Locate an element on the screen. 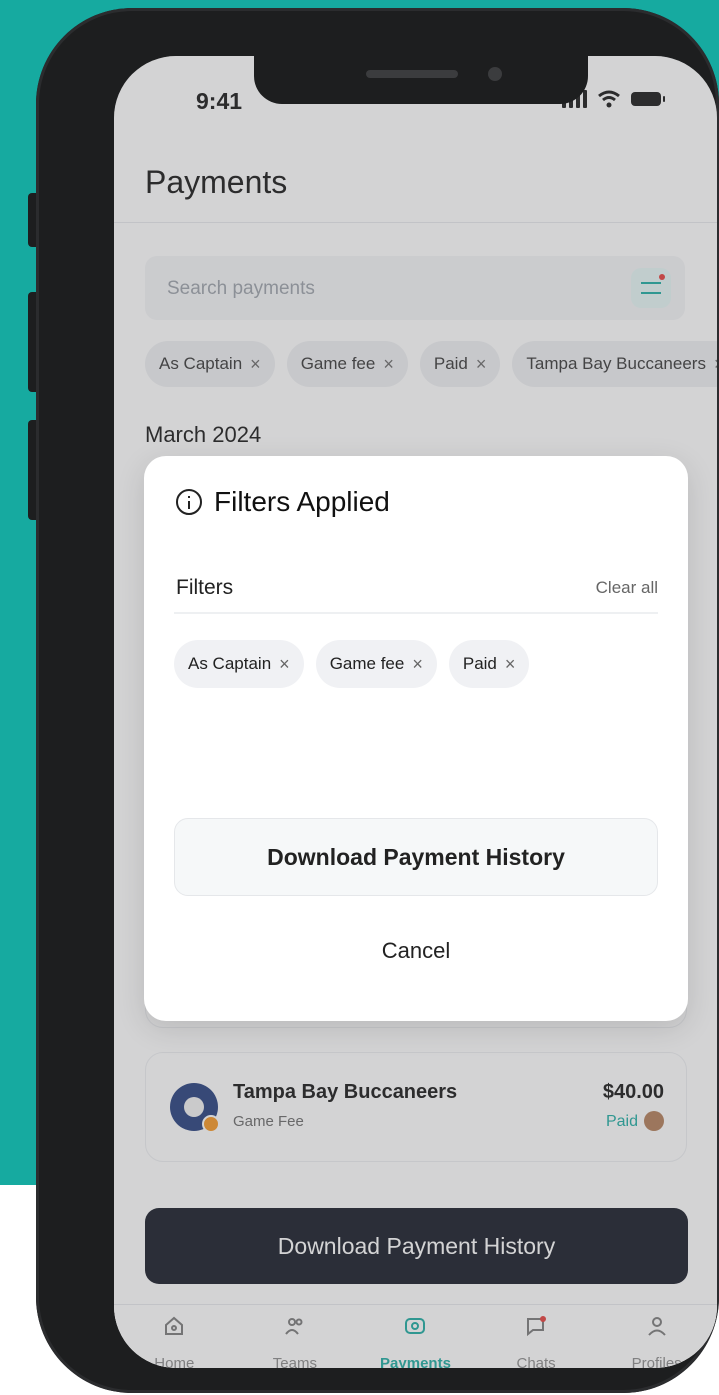 Image resolution: width=719 pixels, height=1395 pixels. modal-divider is located at coordinates (416, 613).